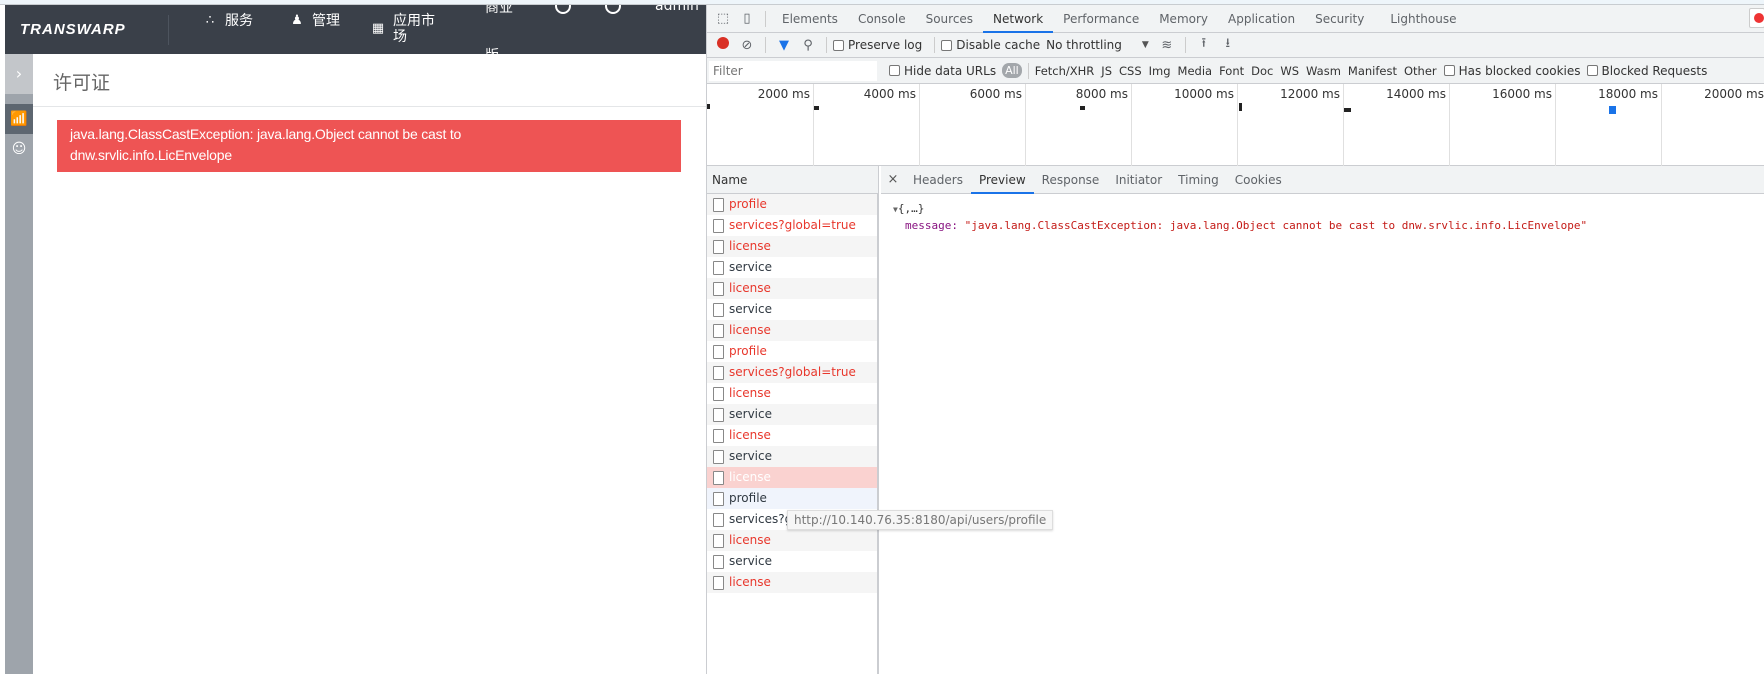  What do you see at coordinates (369, 106) in the screenshot?
I see `title-divider` at bounding box center [369, 106].